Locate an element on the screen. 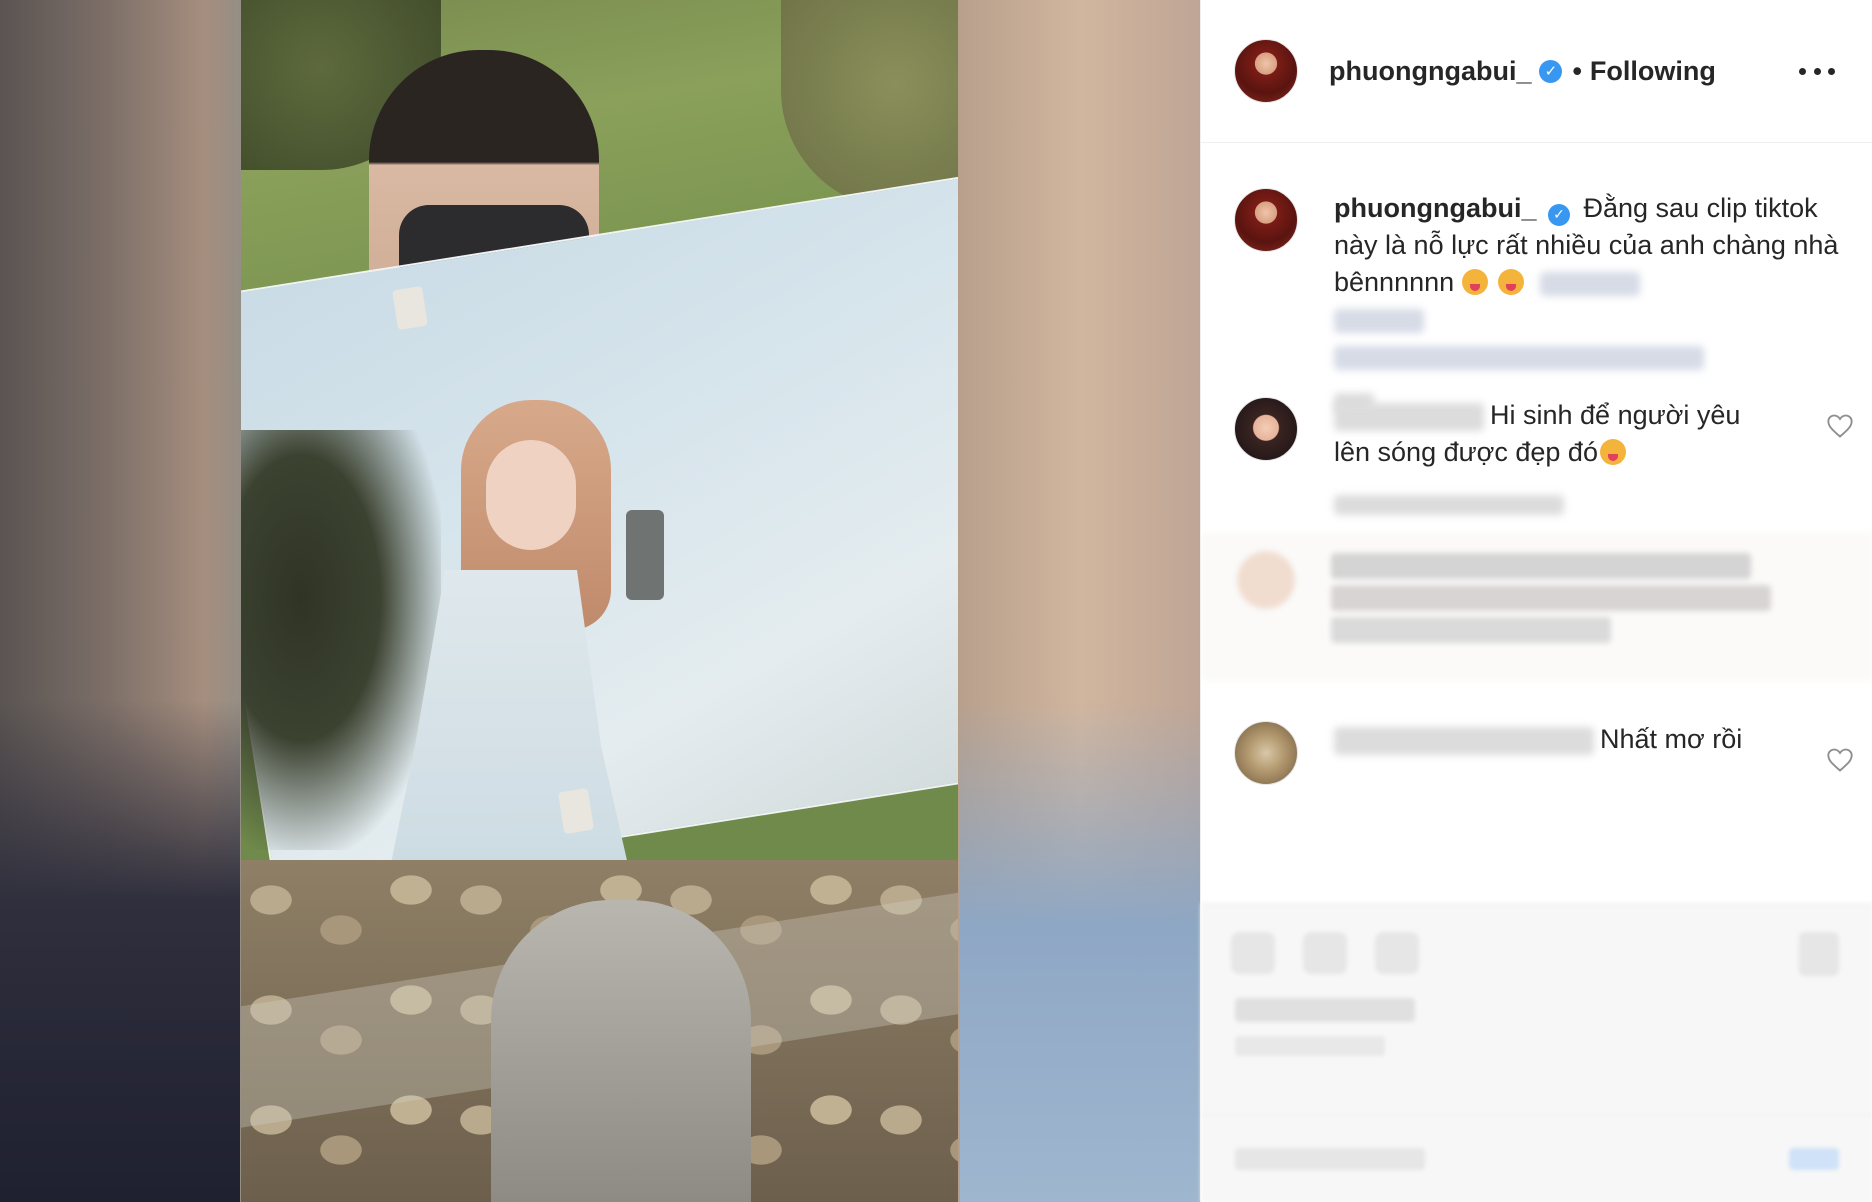 The width and height of the screenshot is (1872, 1202). action-icons is located at coordinates (1331, 953).